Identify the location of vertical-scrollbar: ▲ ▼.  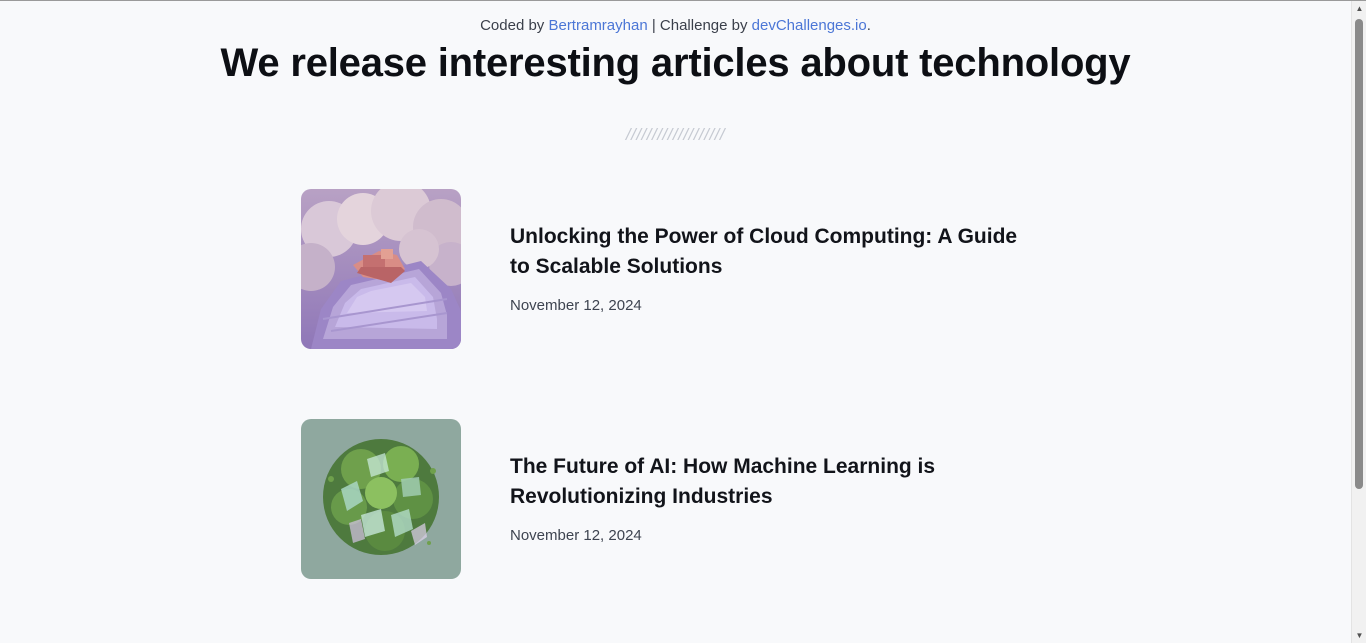
(1358, 322).